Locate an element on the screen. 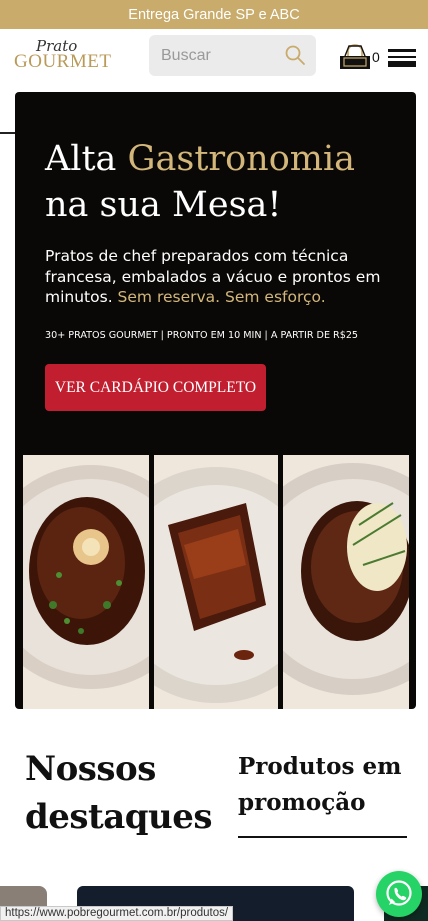 The width and height of the screenshot is (428, 921). search-input is located at coordinates (216, 55).